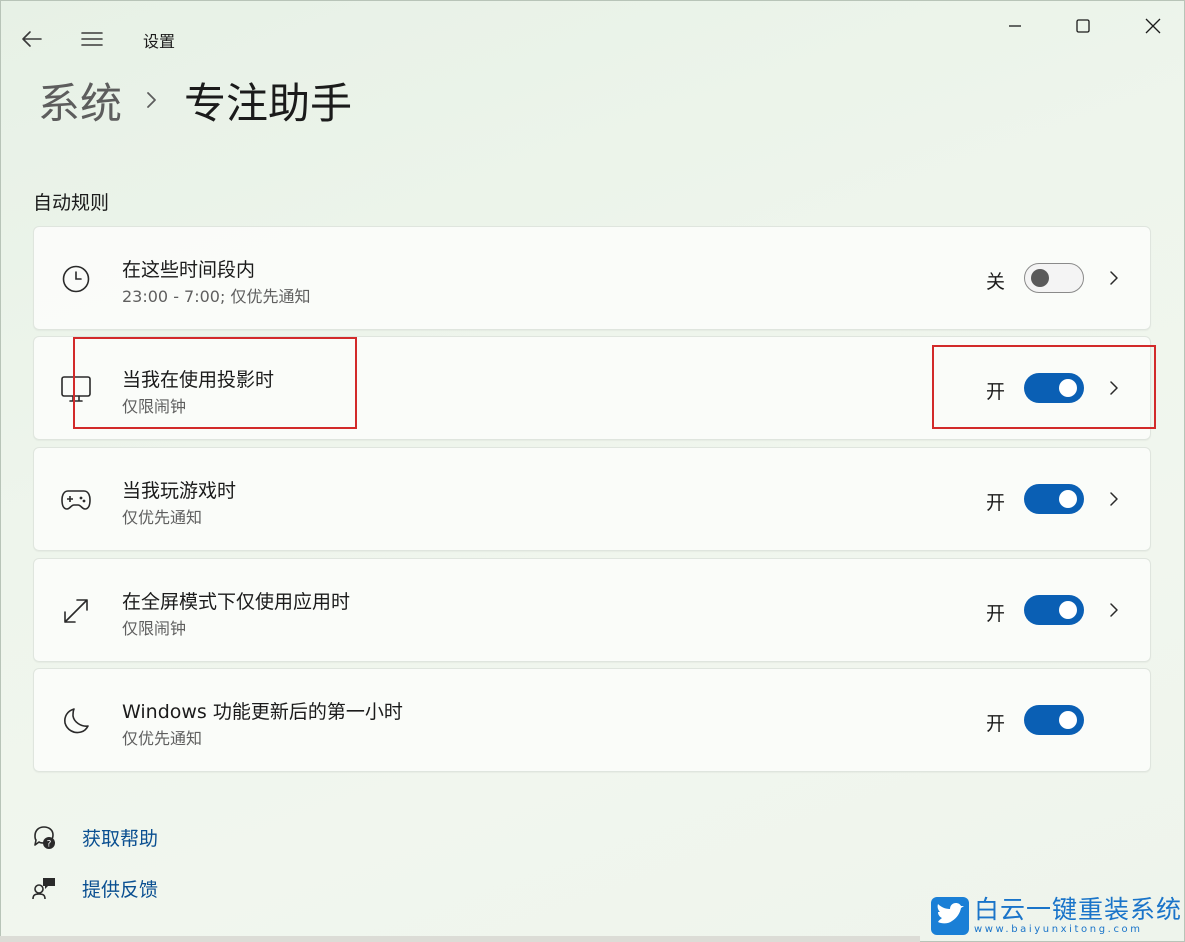 The image size is (1185, 942). What do you see at coordinates (76, 279) in the screenshot?
I see `clock-icon` at bounding box center [76, 279].